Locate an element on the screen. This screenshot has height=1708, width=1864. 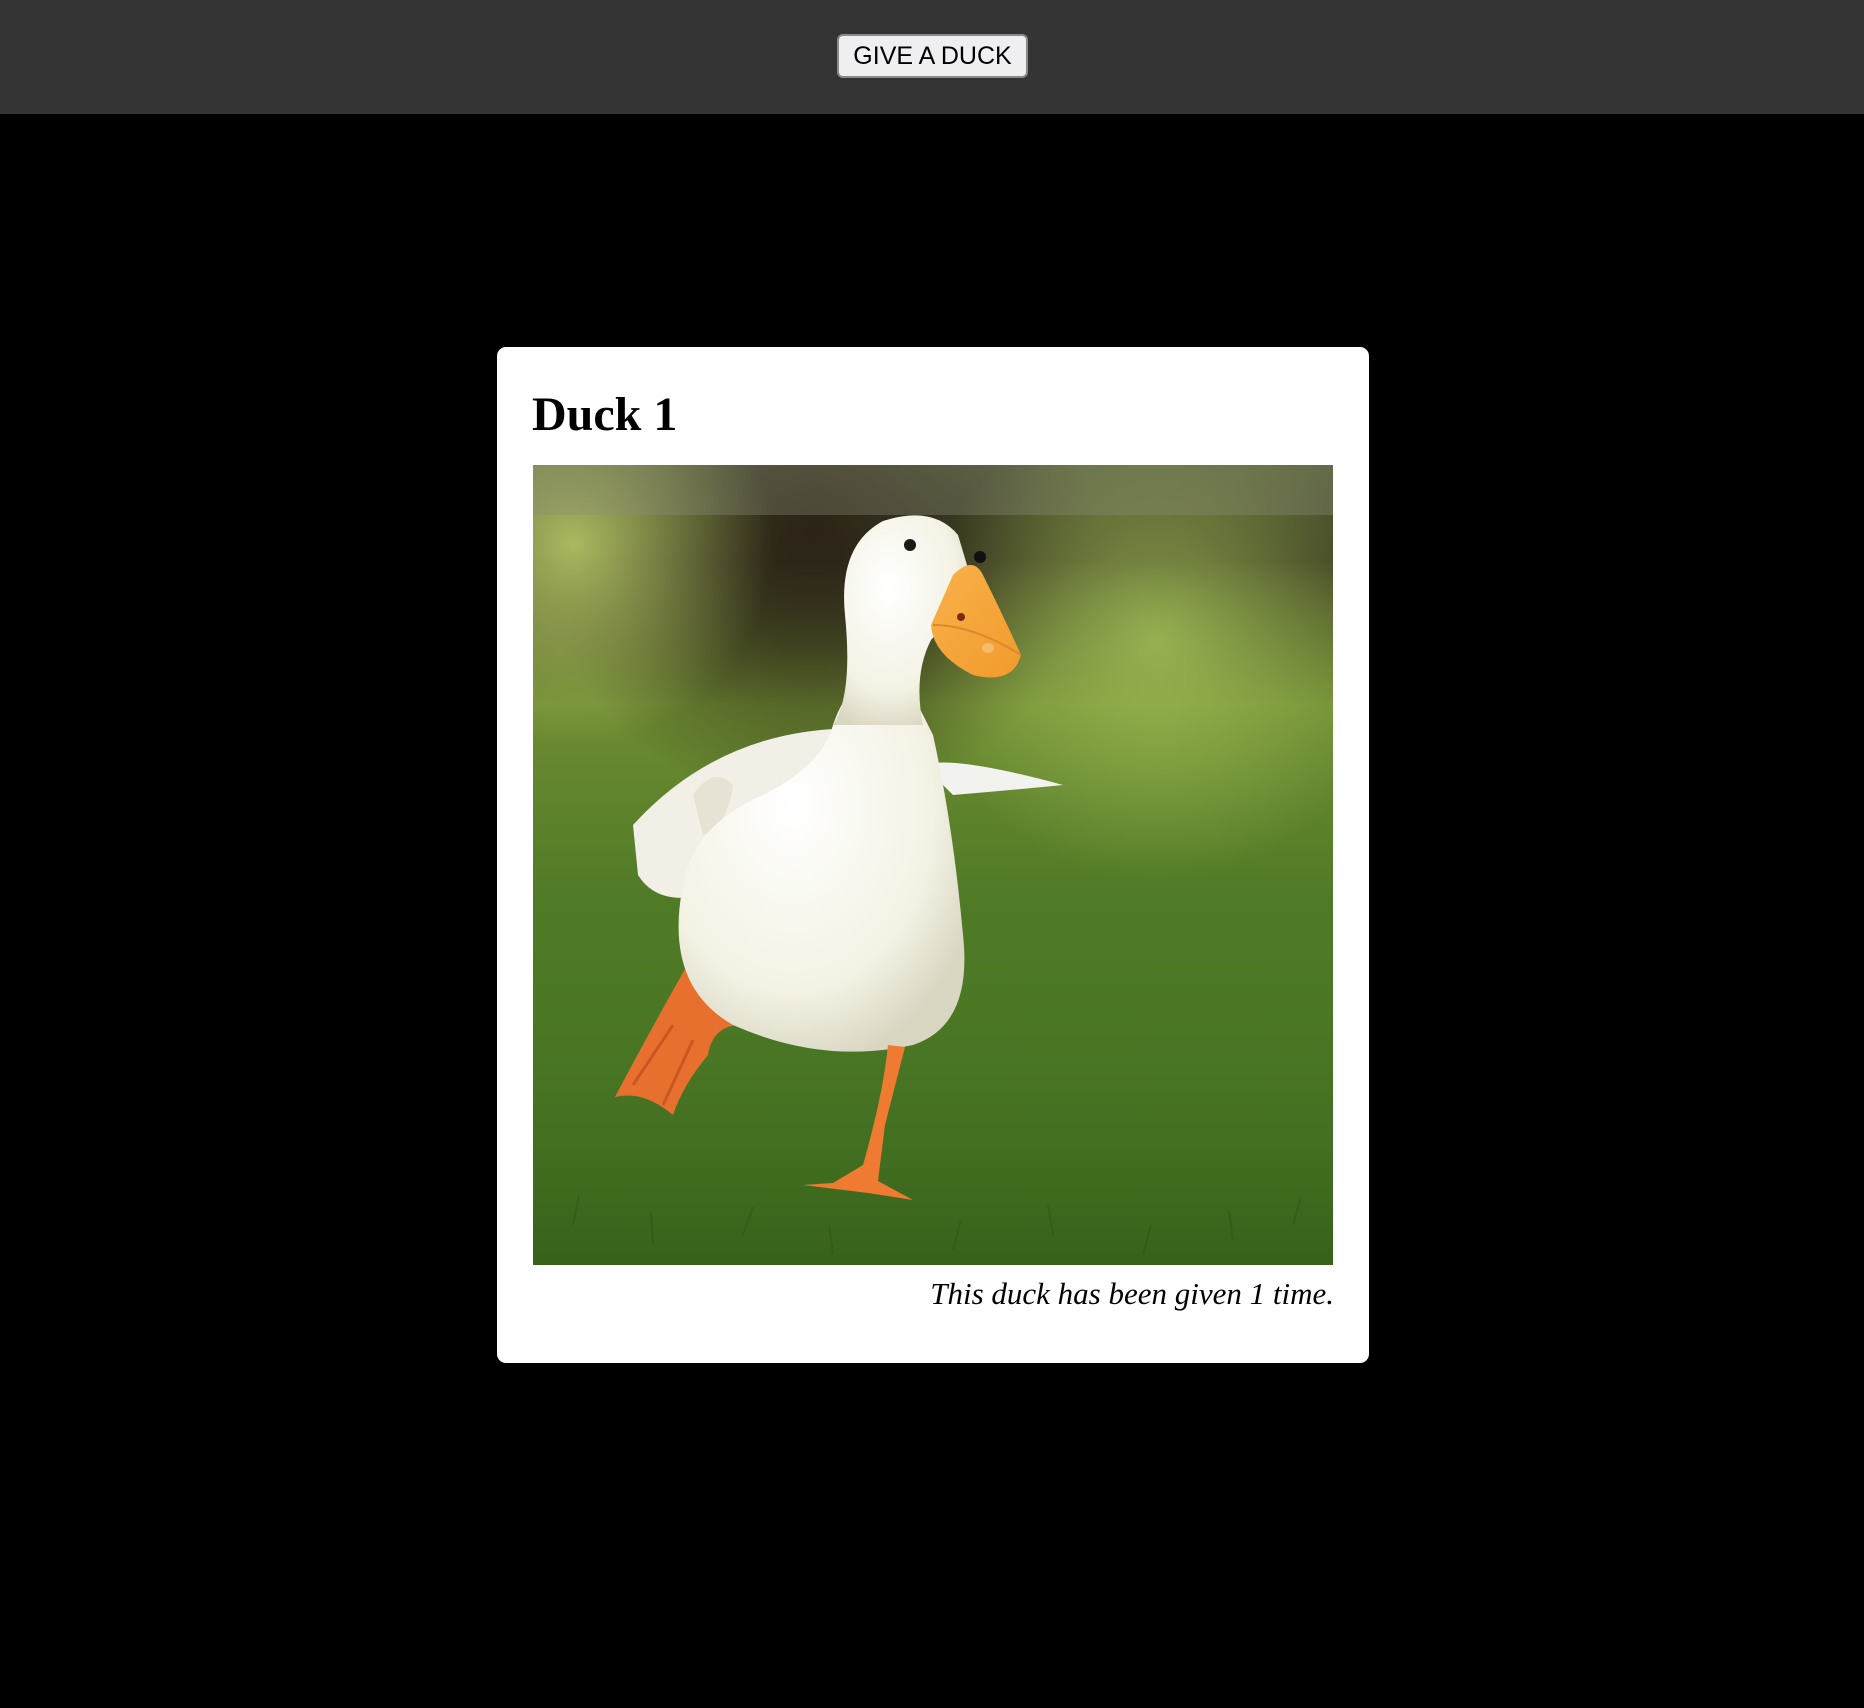
duck-caption: This duck has been given 1 time. is located at coordinates (1132, 1293).